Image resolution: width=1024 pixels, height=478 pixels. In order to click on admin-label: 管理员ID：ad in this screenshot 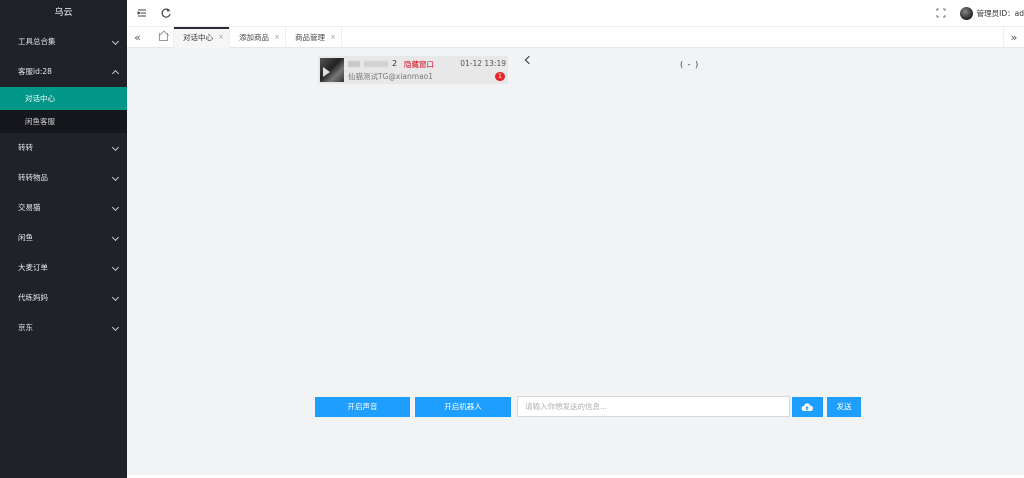, I will do `click(1000, 13)`.